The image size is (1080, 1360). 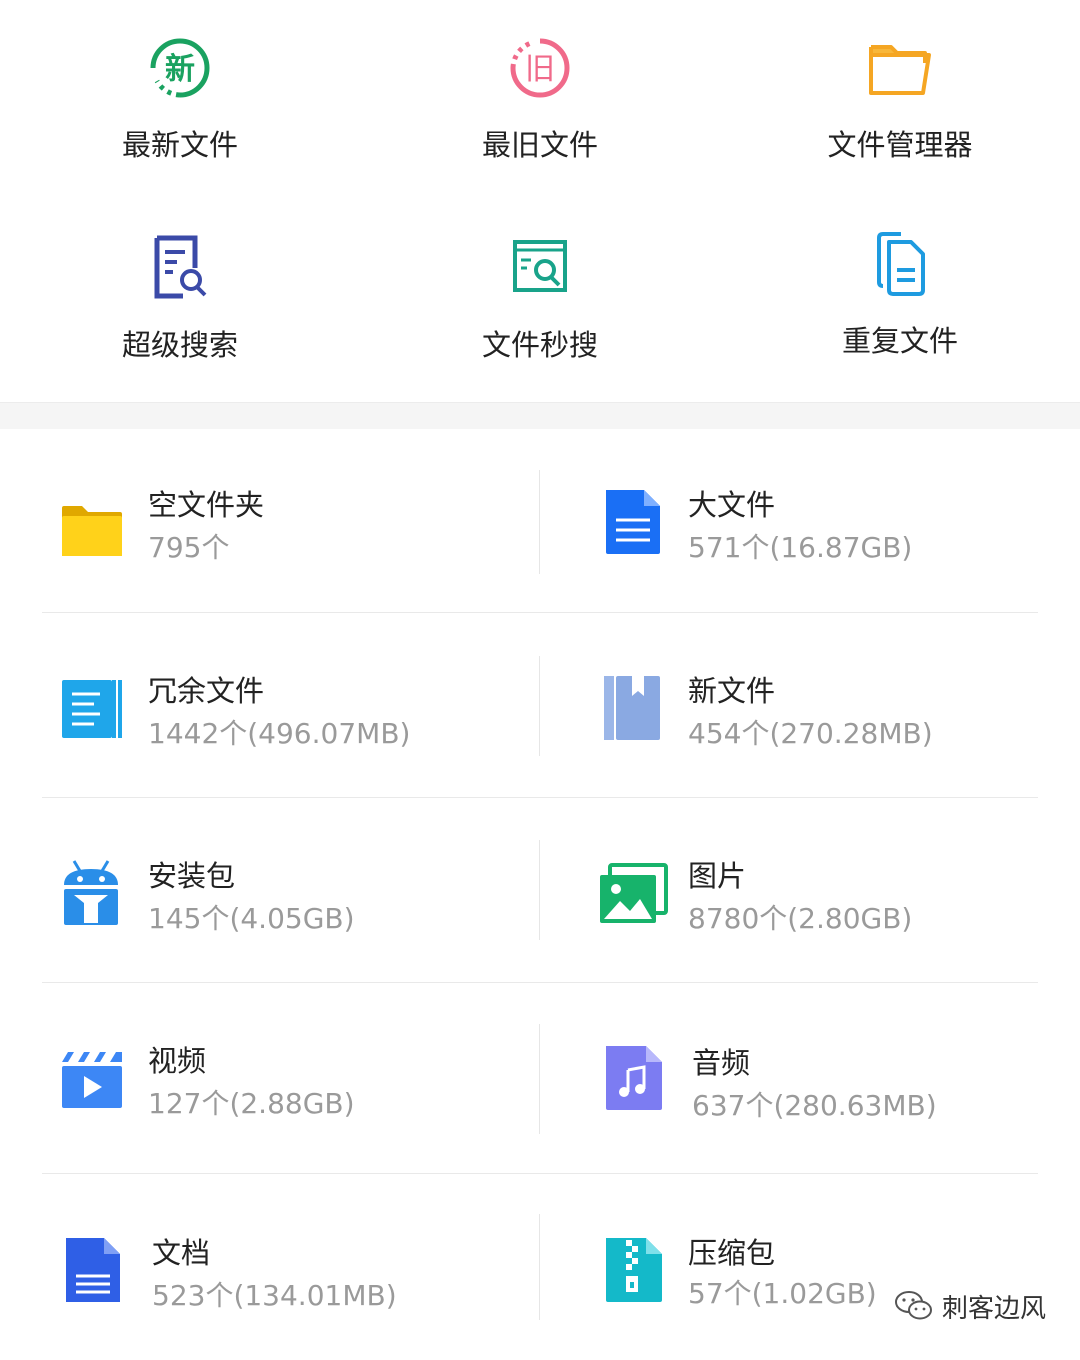 What do you see at coordinates (179, 145) in the screenshot?
I see `tool-label: 最新文件` at bounding box center [179, 145].